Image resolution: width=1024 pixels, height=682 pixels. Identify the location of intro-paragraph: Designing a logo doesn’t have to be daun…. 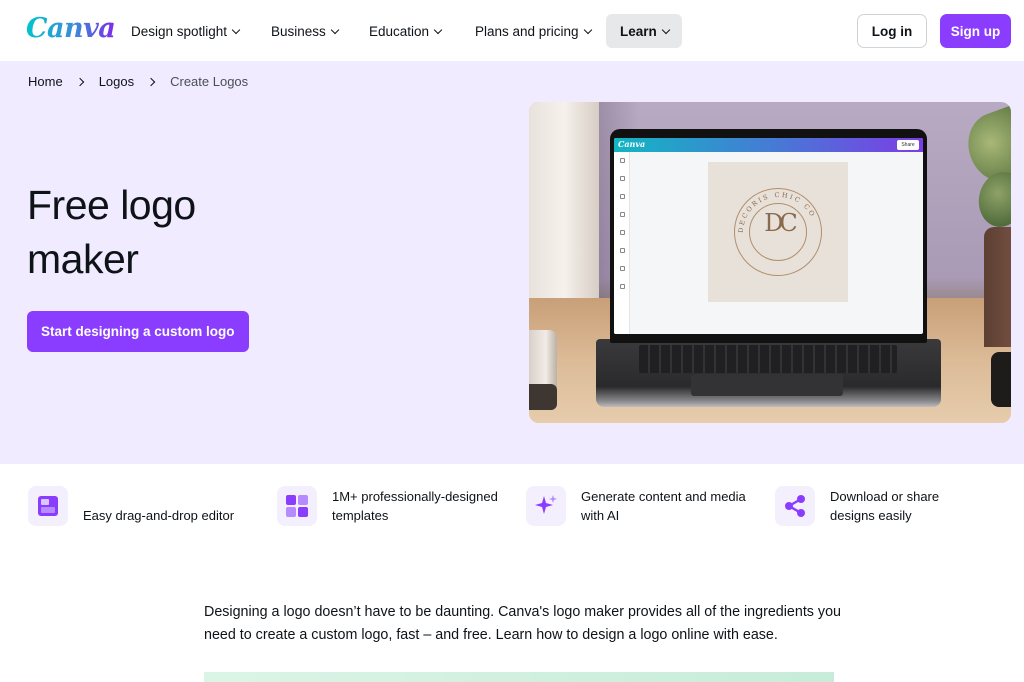
(522, 623).